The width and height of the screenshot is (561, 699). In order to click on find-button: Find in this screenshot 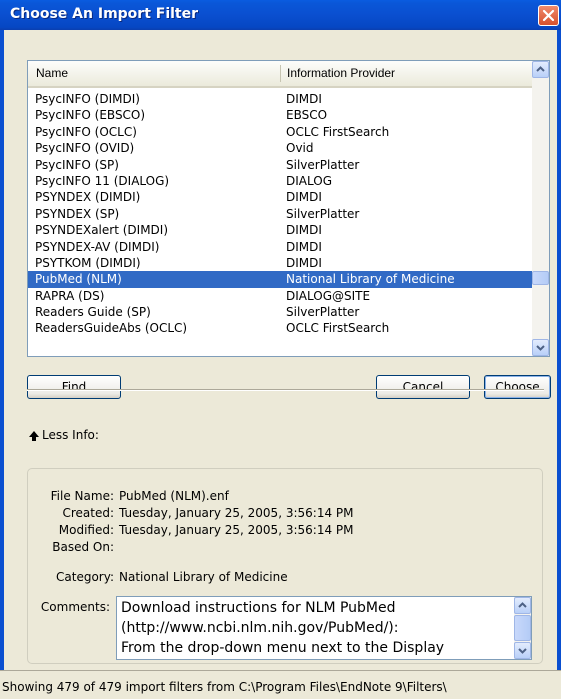, I will do `click(74, 387)`.